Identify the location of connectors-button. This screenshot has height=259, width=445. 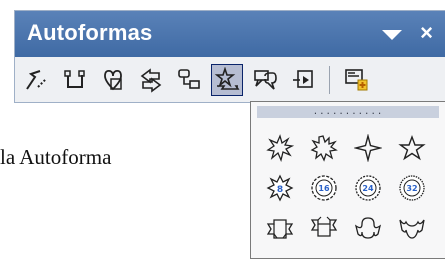
(75, 80).